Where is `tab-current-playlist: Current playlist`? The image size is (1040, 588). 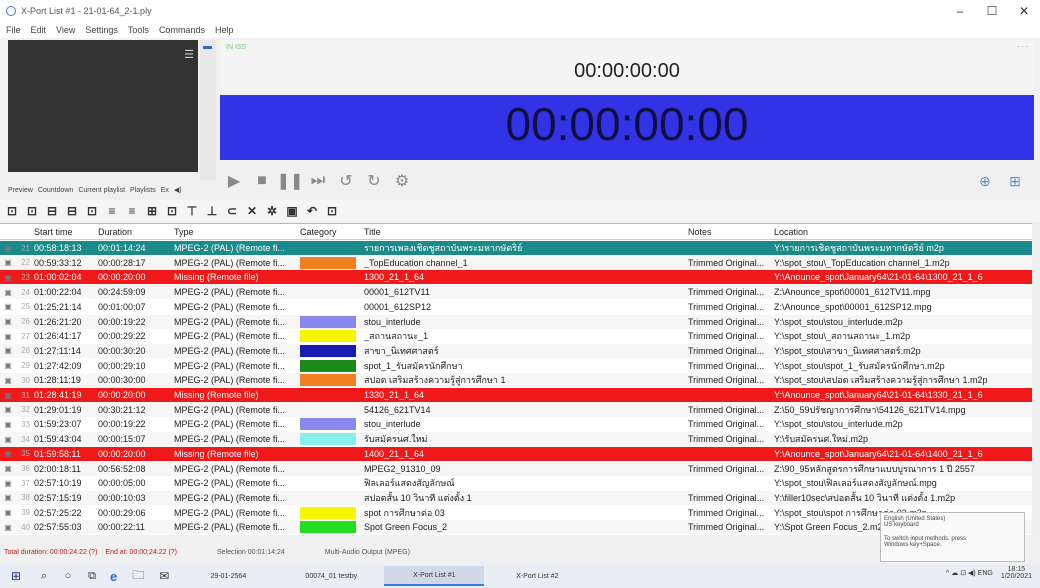 tab-current-playlist: Current playlist is located at coordinates (101, 190).